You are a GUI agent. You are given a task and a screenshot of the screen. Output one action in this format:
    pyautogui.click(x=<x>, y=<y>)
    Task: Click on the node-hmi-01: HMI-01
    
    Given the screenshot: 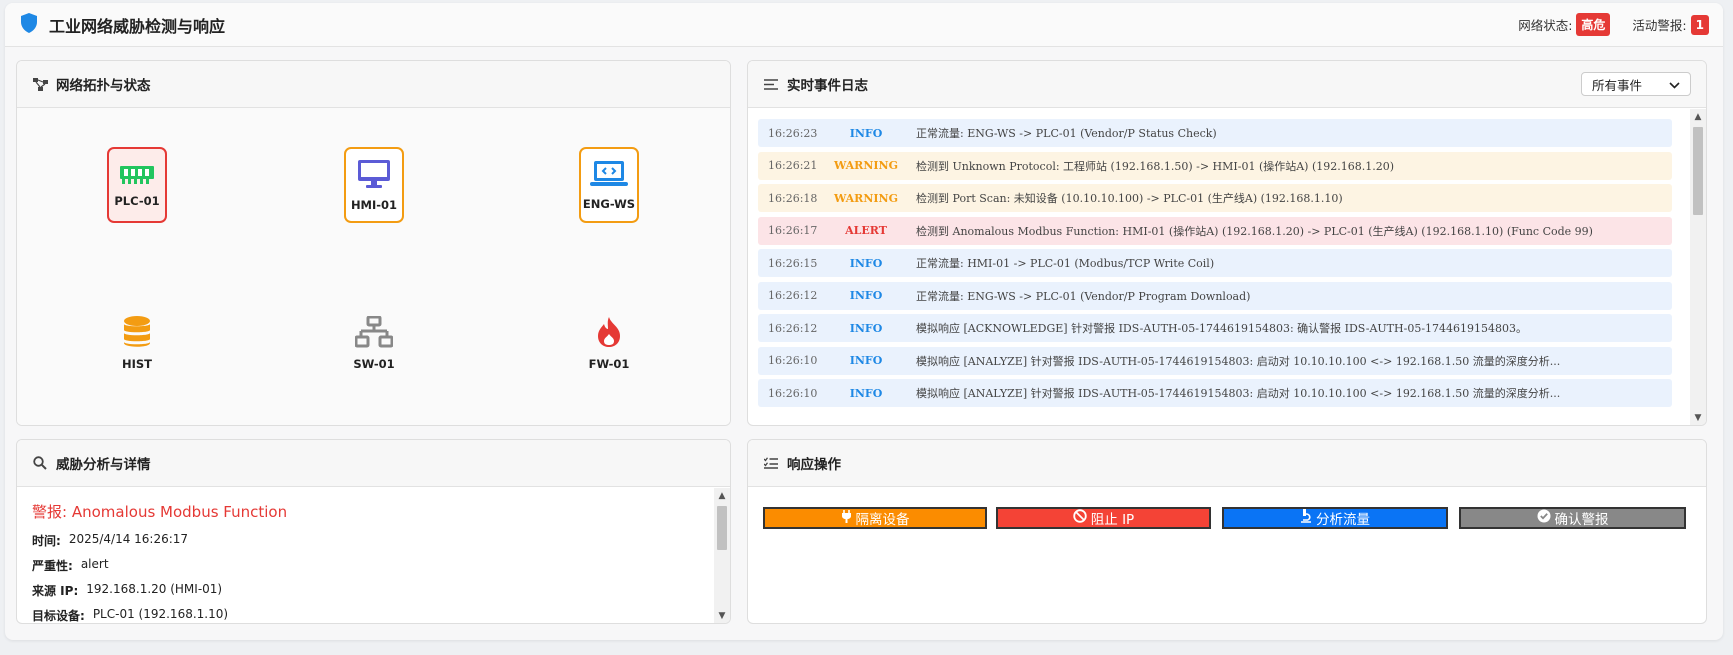 What is the action you would take?
    pyautogui.click(x=374, y=185)
    